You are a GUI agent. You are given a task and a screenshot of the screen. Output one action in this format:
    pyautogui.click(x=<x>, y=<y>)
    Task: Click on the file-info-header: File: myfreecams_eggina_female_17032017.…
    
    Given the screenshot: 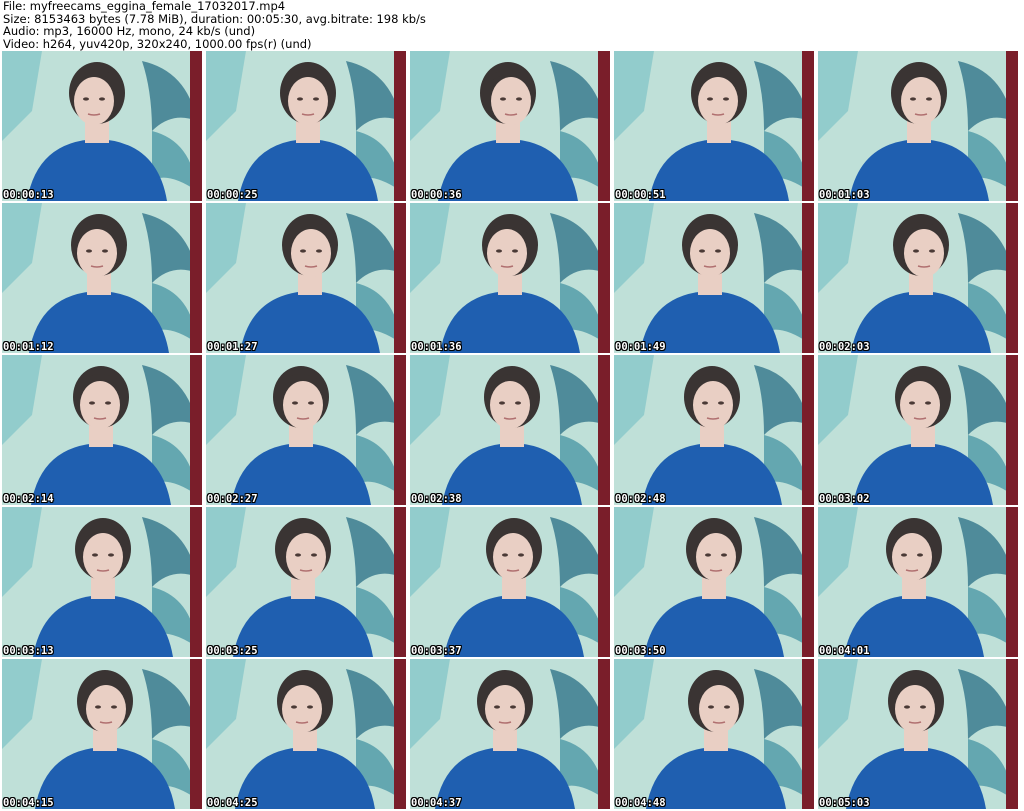 What is the action you would take?
    pyautogui.click(x=512, y=25)
    